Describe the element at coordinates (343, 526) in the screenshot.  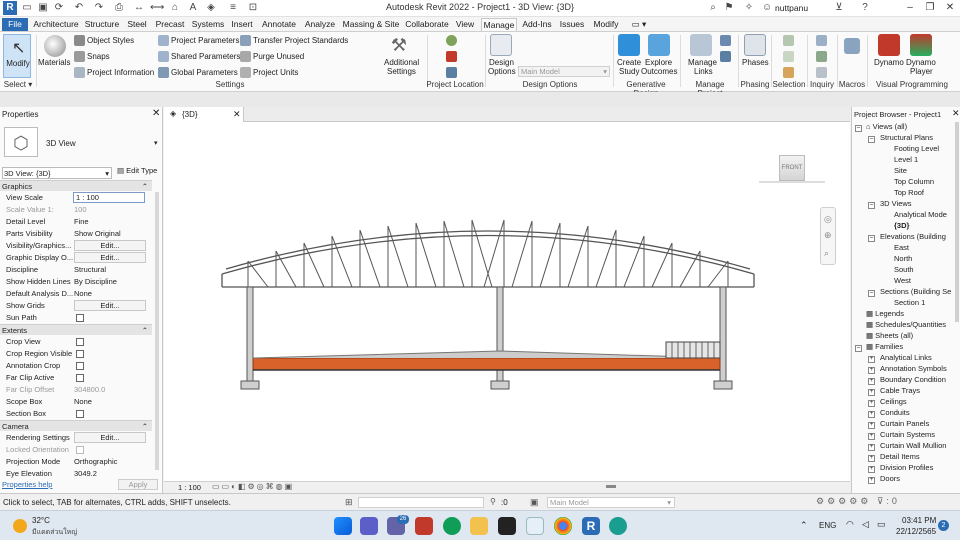
I see `windows-start-icon` at that location.